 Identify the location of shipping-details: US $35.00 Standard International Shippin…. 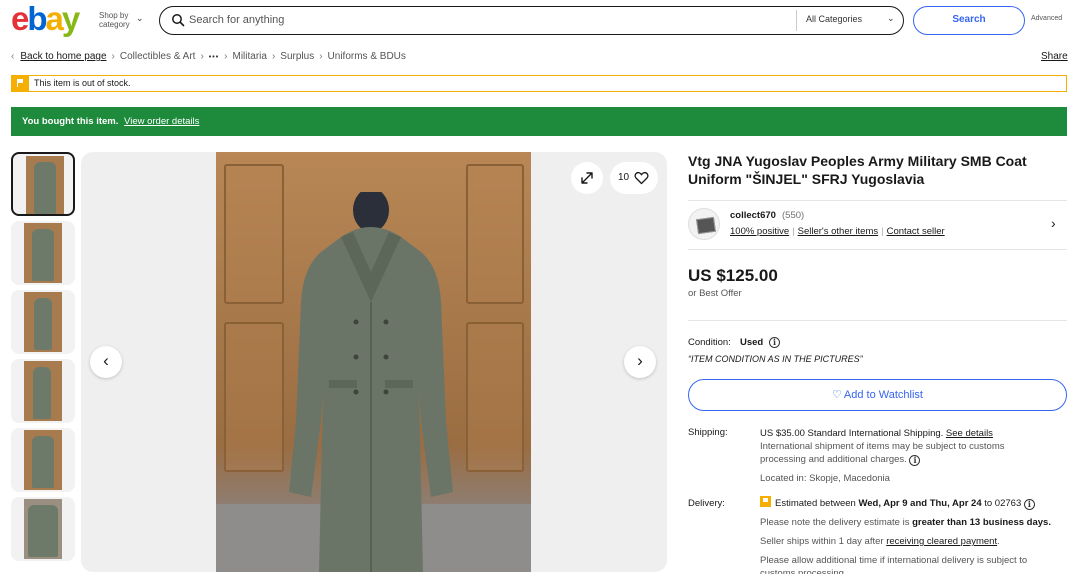
(913, 456).